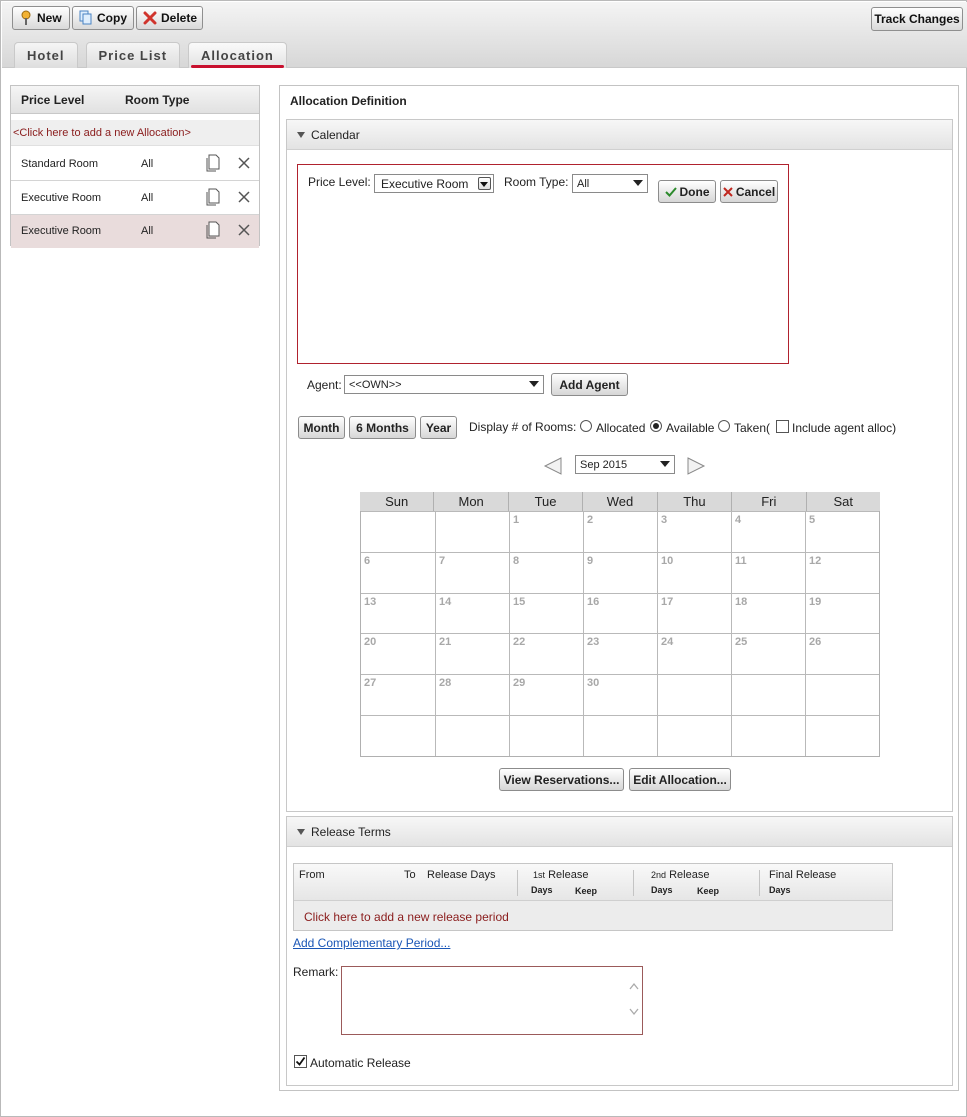  Describe the element at coordinates (546, 613) in the screenshot. I see `calendar-day-cell: 15` at that location.